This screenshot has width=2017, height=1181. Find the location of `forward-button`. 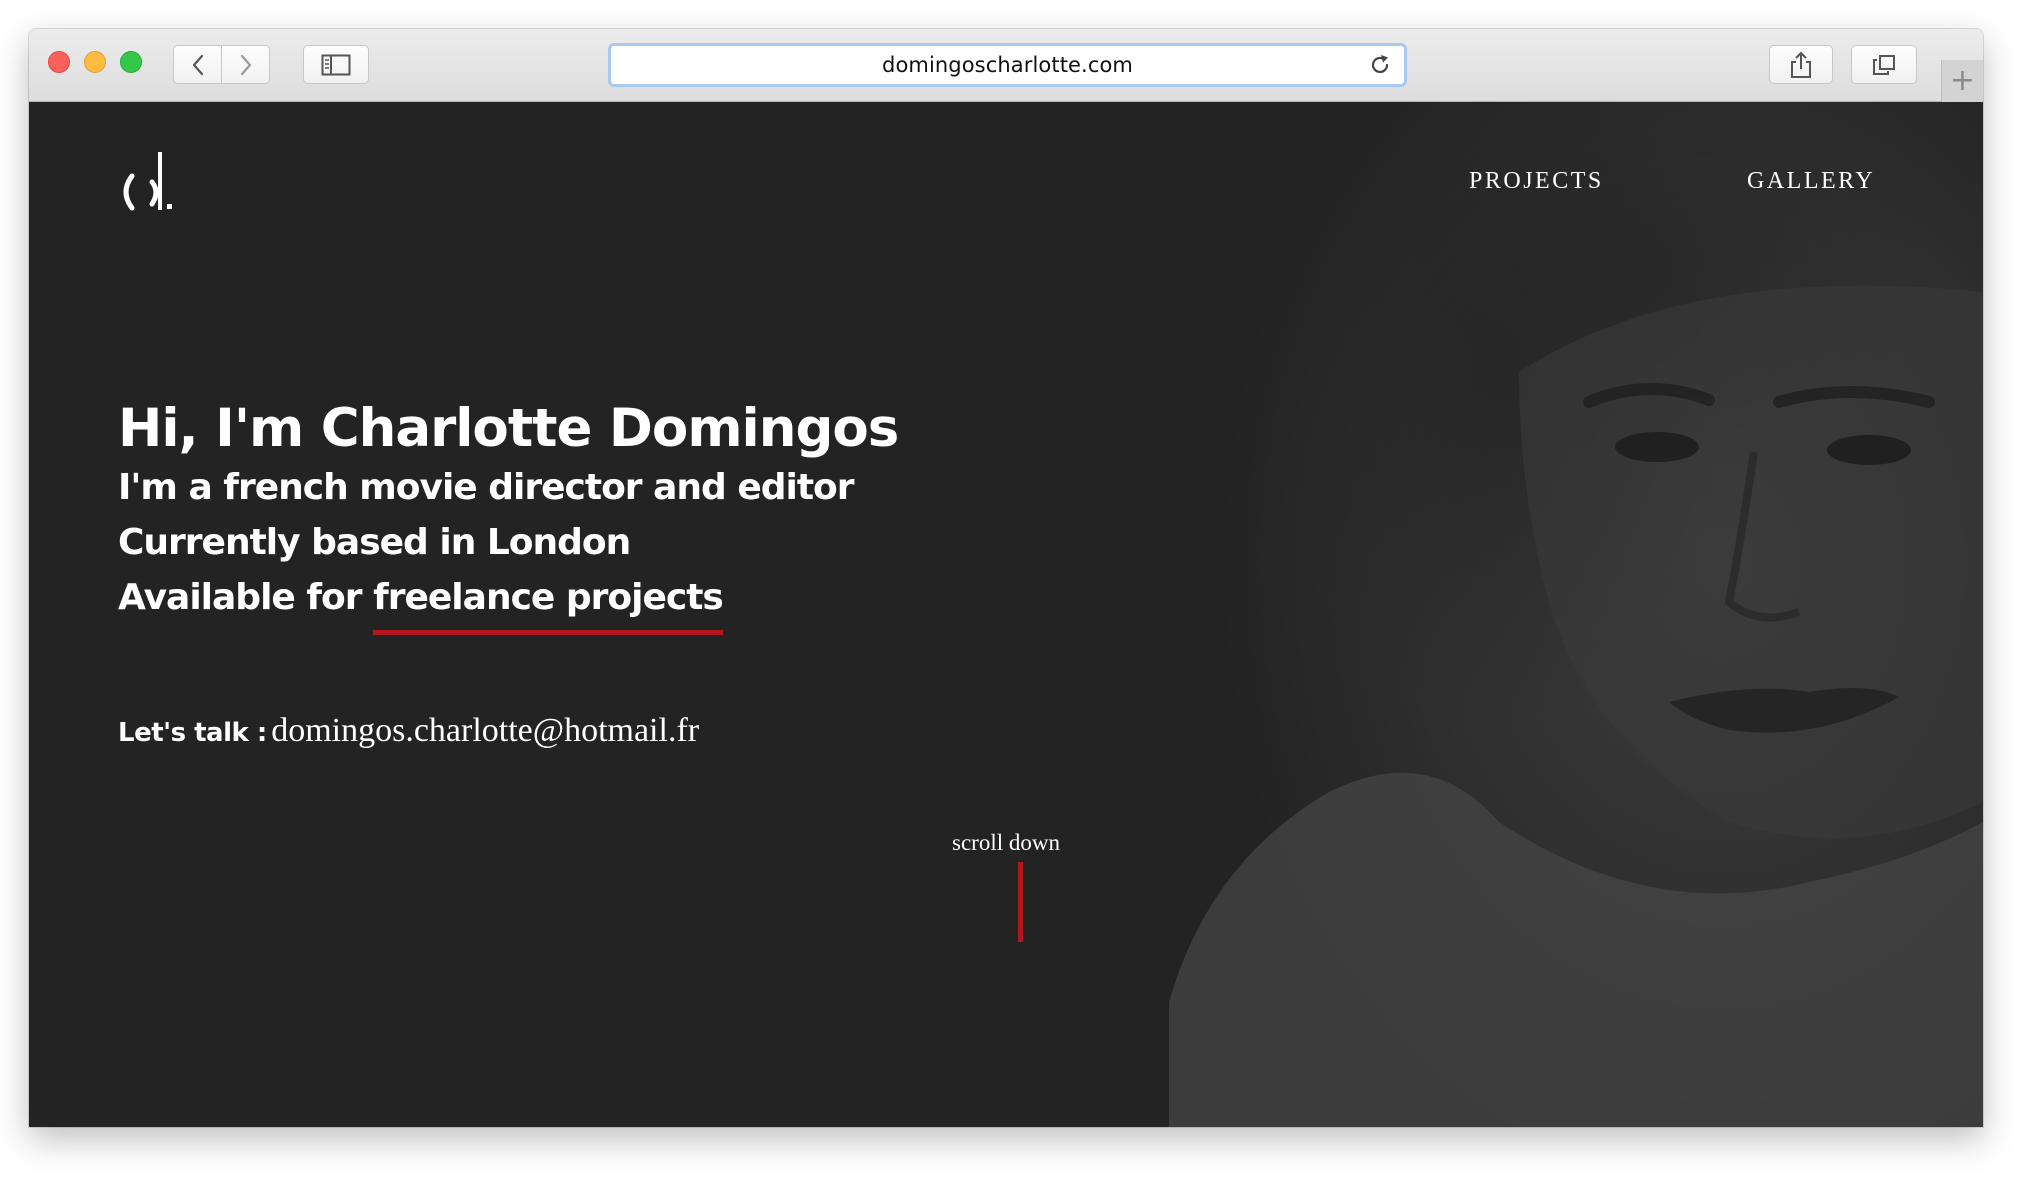

forward-button is located at coordinates (245, 64).